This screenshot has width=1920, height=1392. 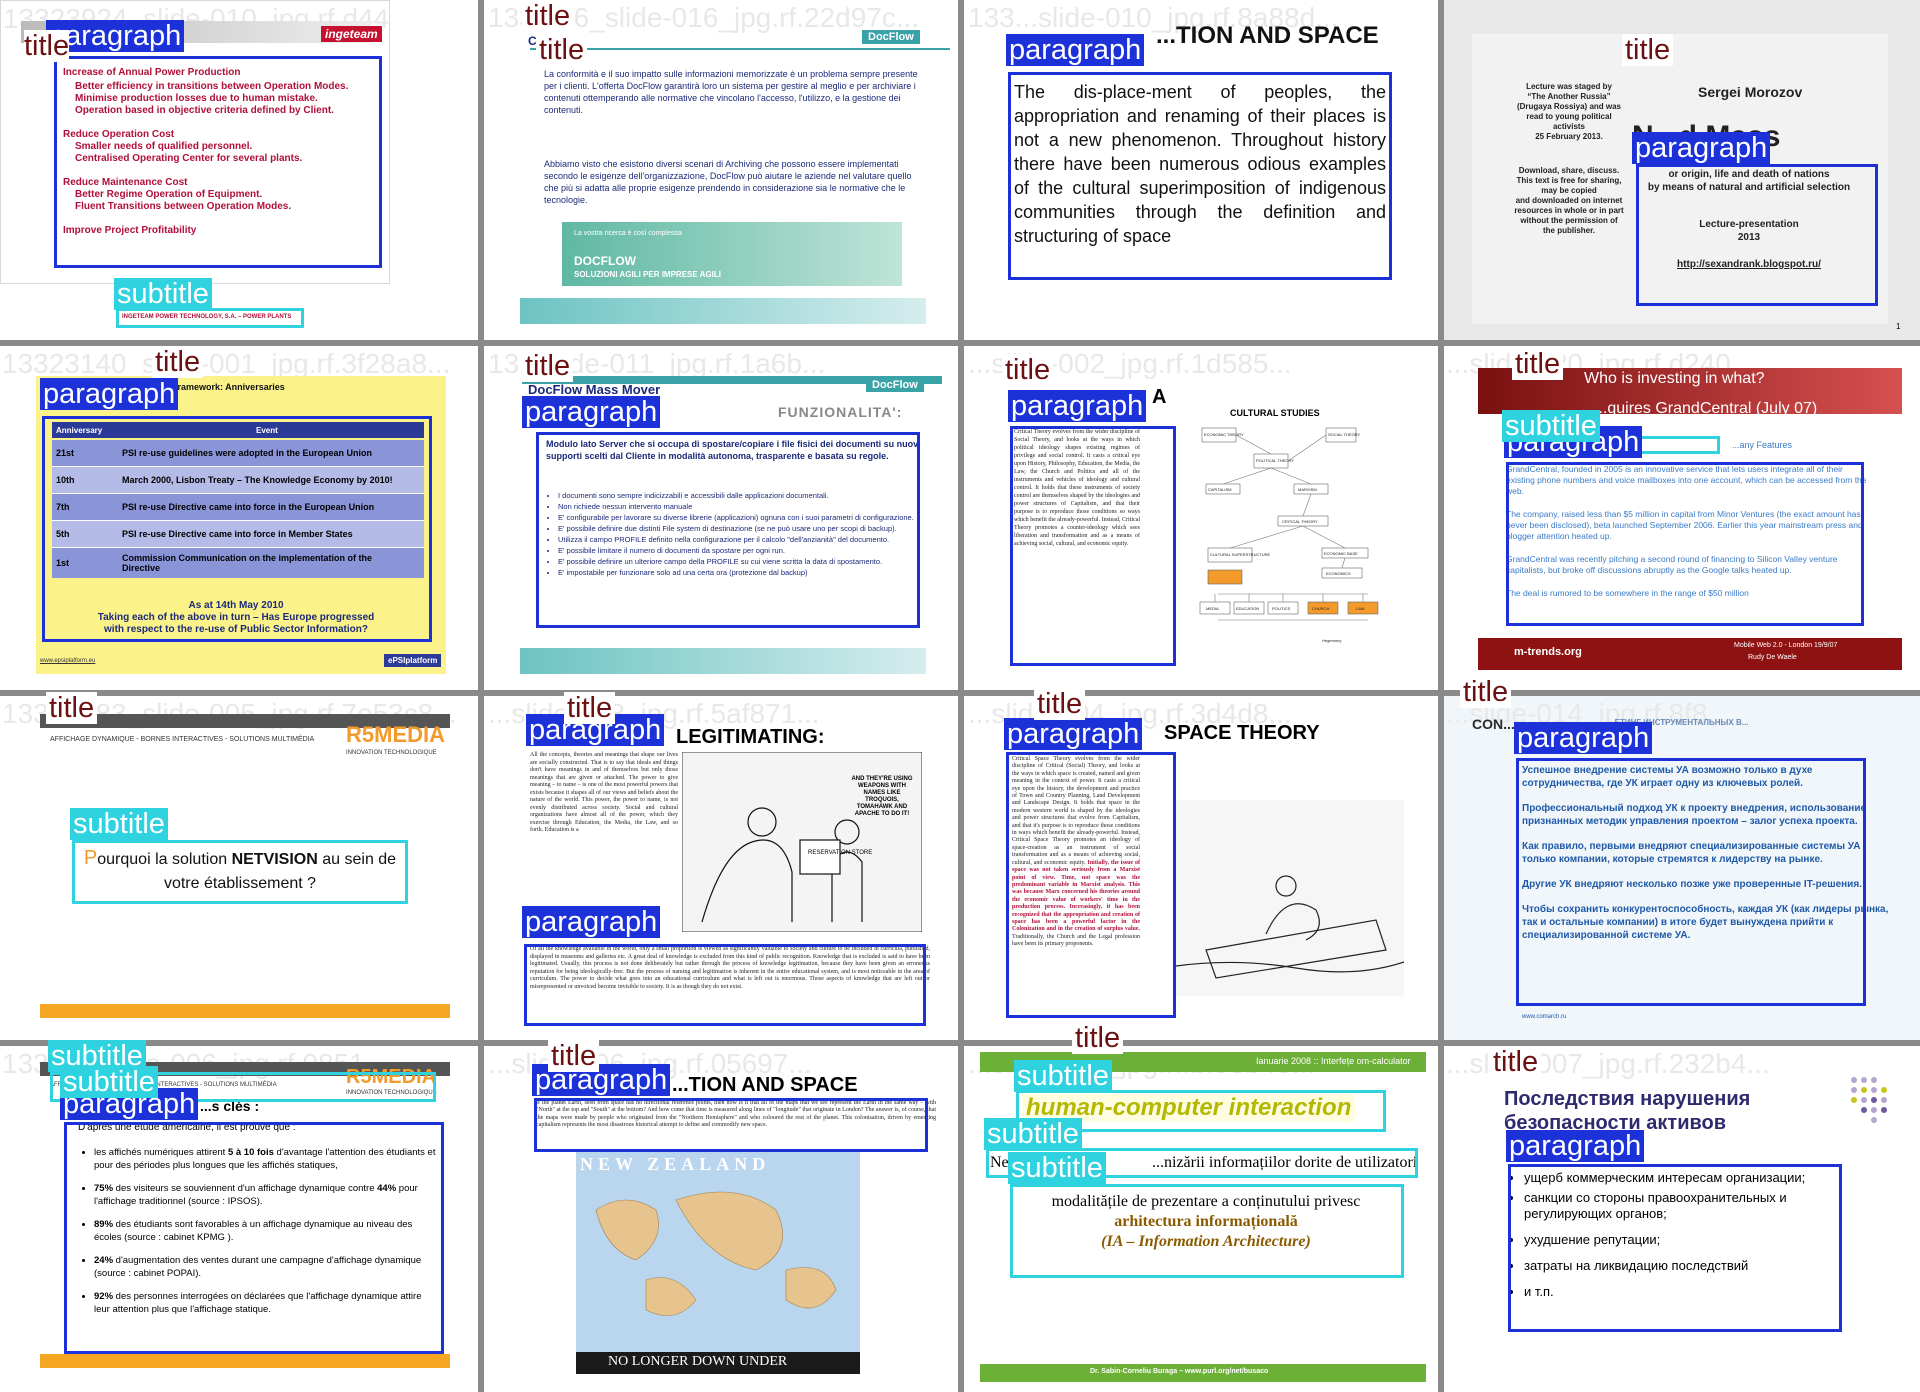 What do you see at coordinates (1898, 326) in the screenshot?
I see `page-number: 1` at bounding box center [1898, 326].